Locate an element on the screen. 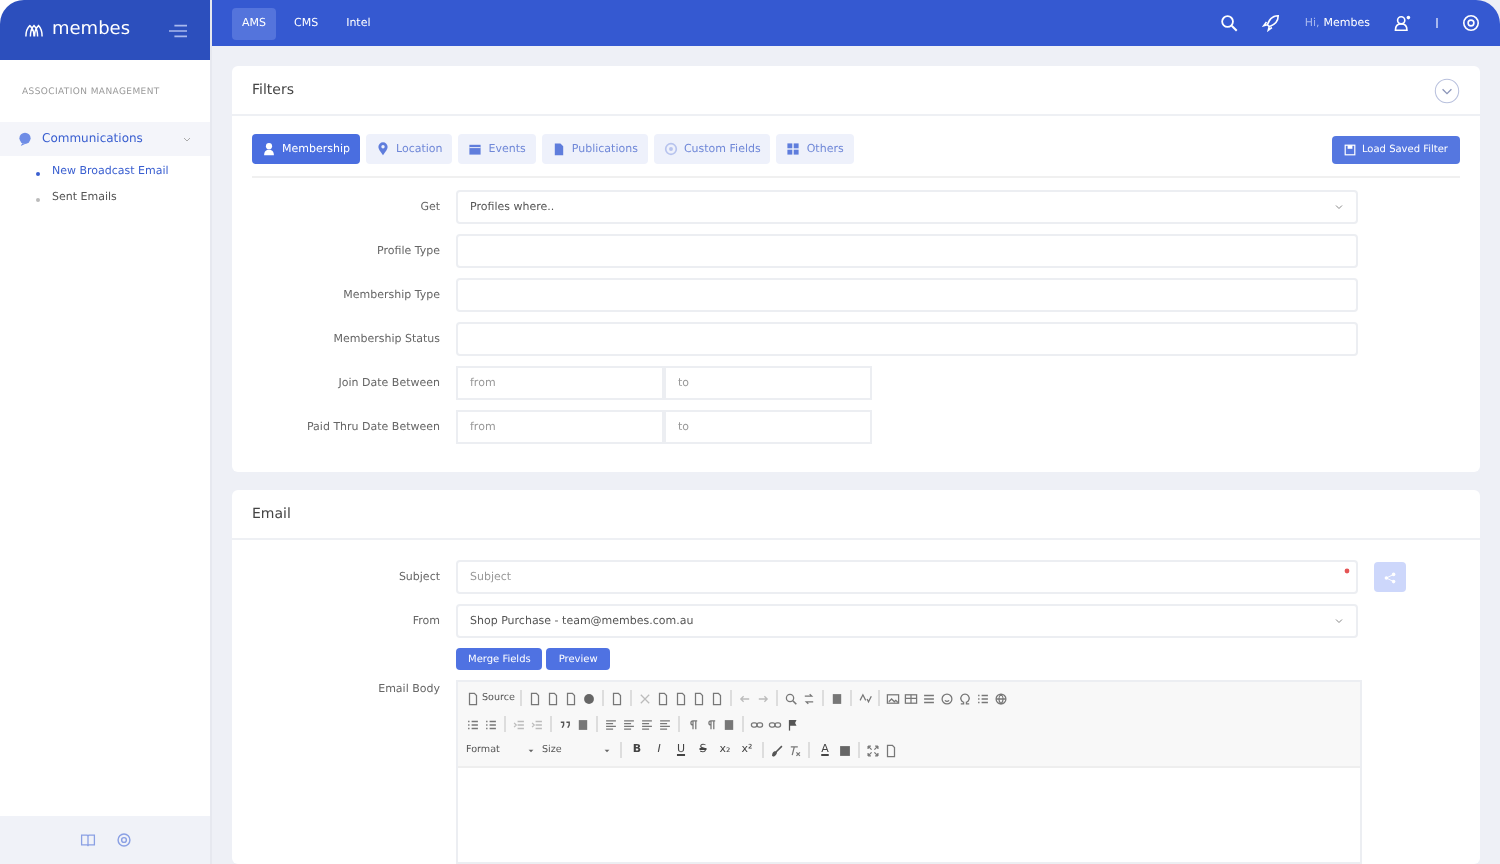 The image size is (1500, 864). pin-icon is located at coordinates (383, 149).